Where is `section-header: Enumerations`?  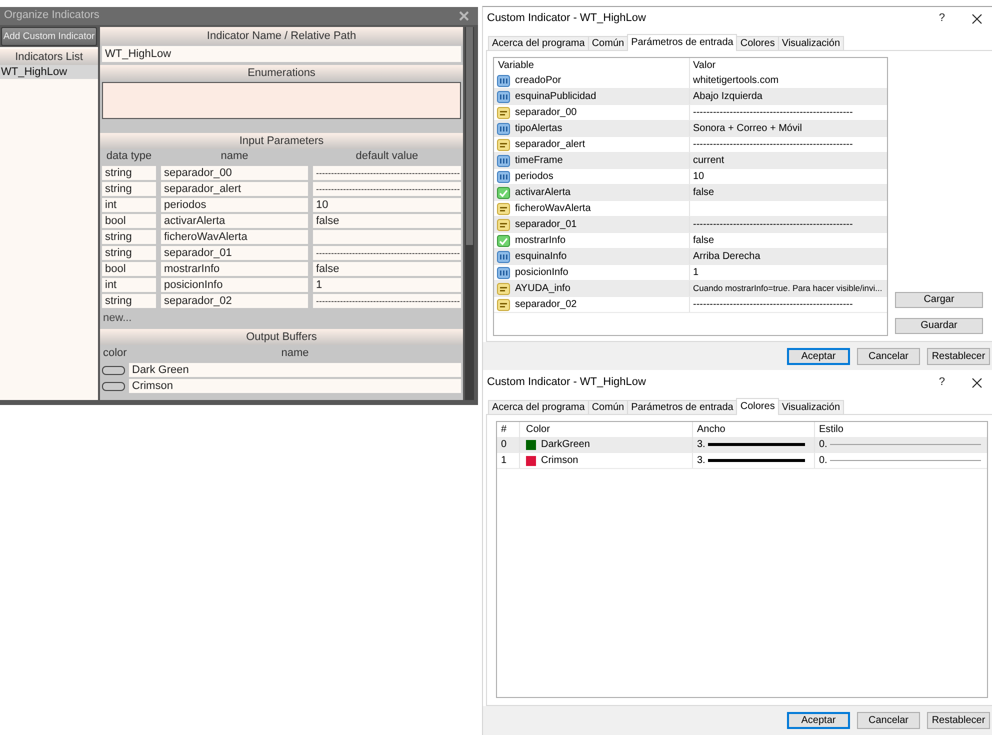 section-header: Enumerations is located at coordinates (281, 73).